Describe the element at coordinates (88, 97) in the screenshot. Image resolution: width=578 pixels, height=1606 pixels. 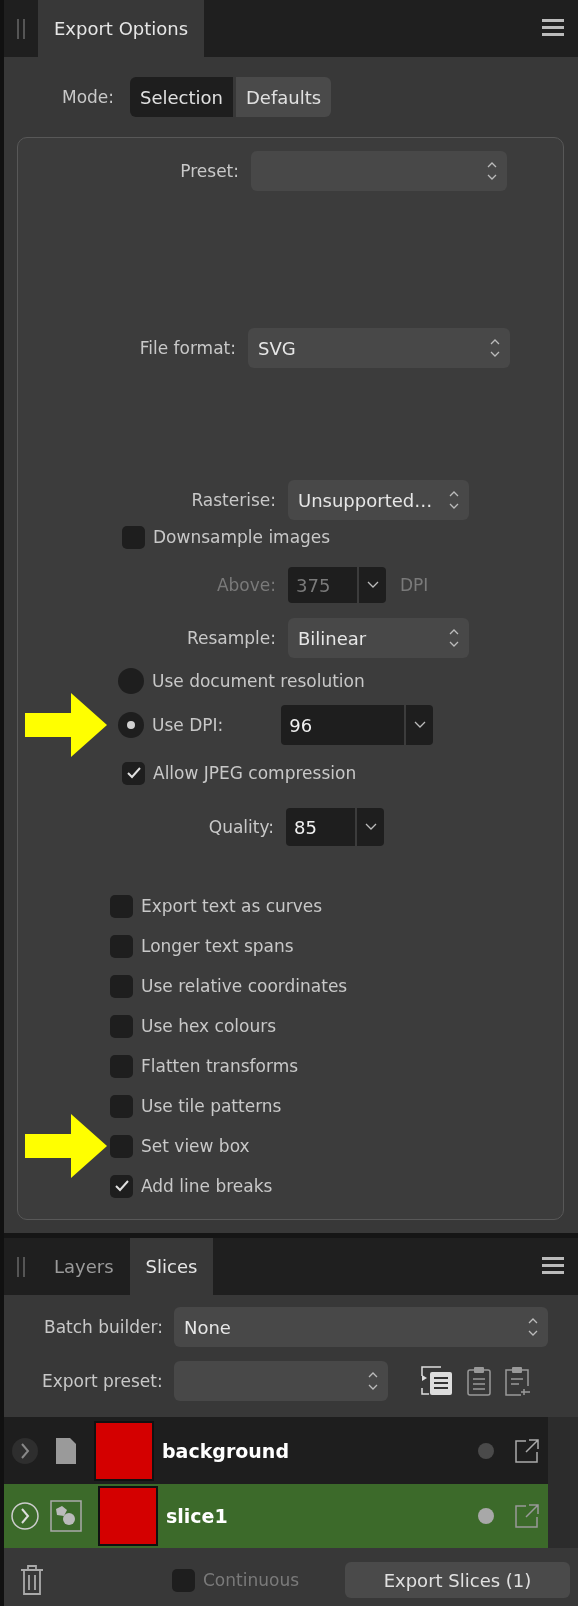
I see `label: Mode:` at that location.